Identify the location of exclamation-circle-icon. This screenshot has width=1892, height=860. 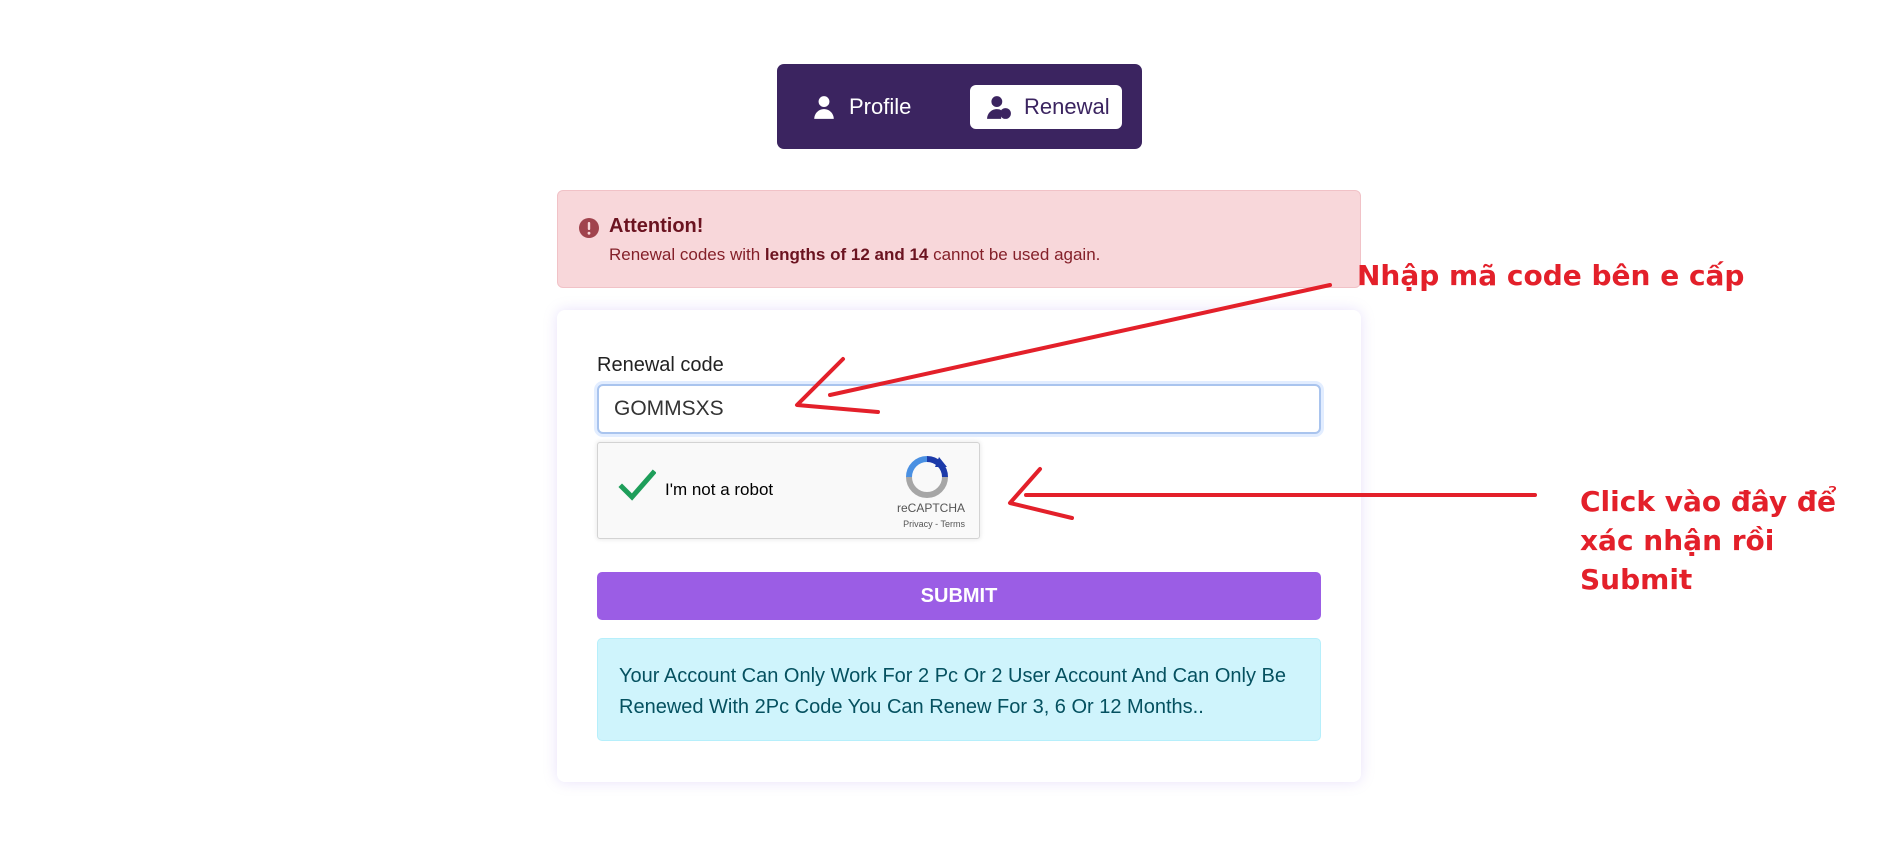
(589, 228).